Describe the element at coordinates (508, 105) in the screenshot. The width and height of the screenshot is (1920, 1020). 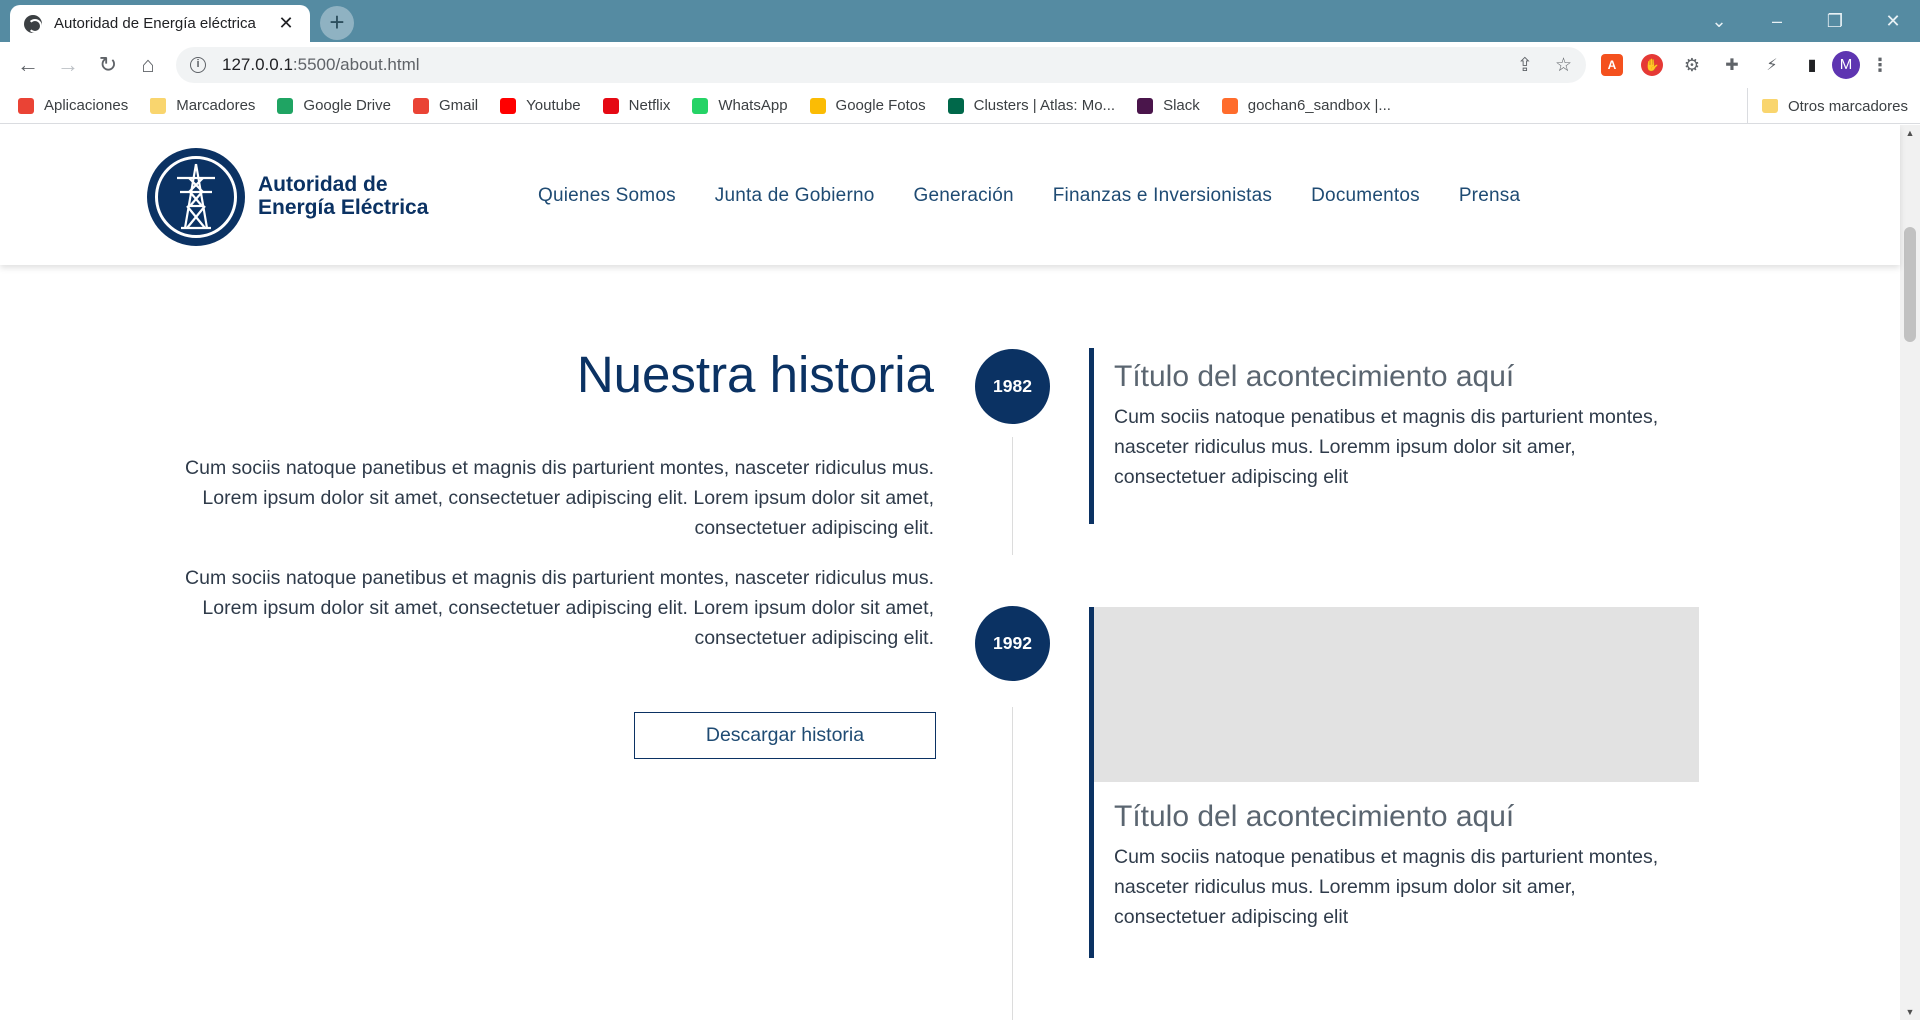
I see `youtube-icon` at that location.